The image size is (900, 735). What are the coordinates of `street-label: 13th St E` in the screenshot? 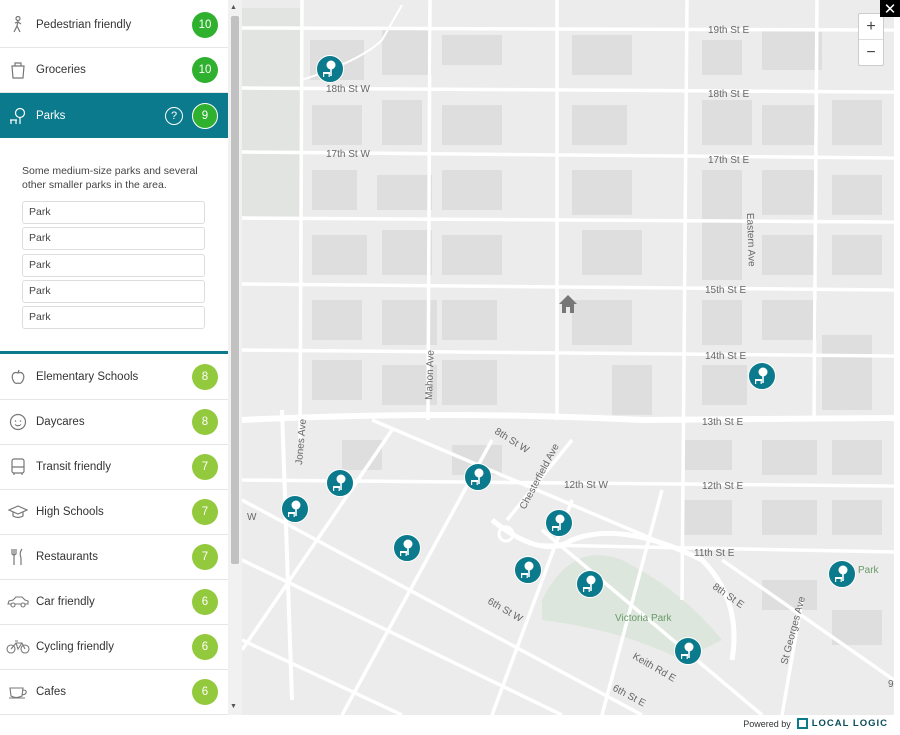 It's located at (722, 422).